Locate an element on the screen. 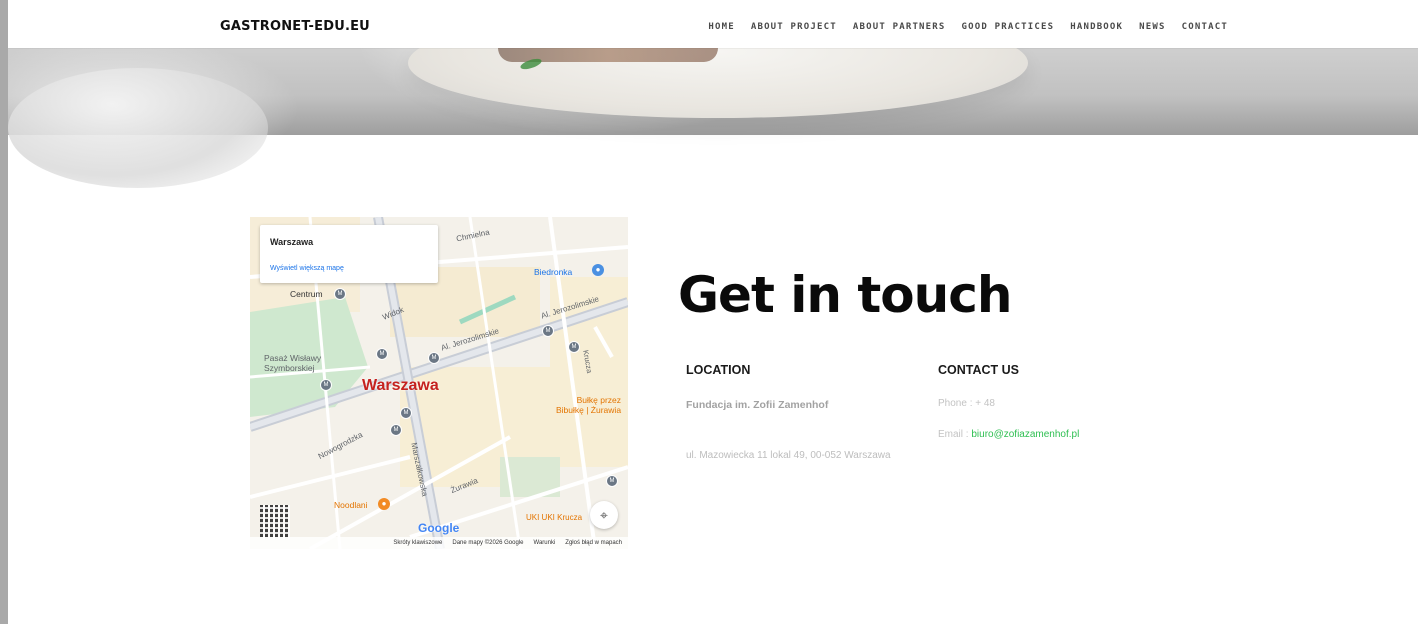  nav-handbook: HANDBOOK is located at coordinates (1096, 27).